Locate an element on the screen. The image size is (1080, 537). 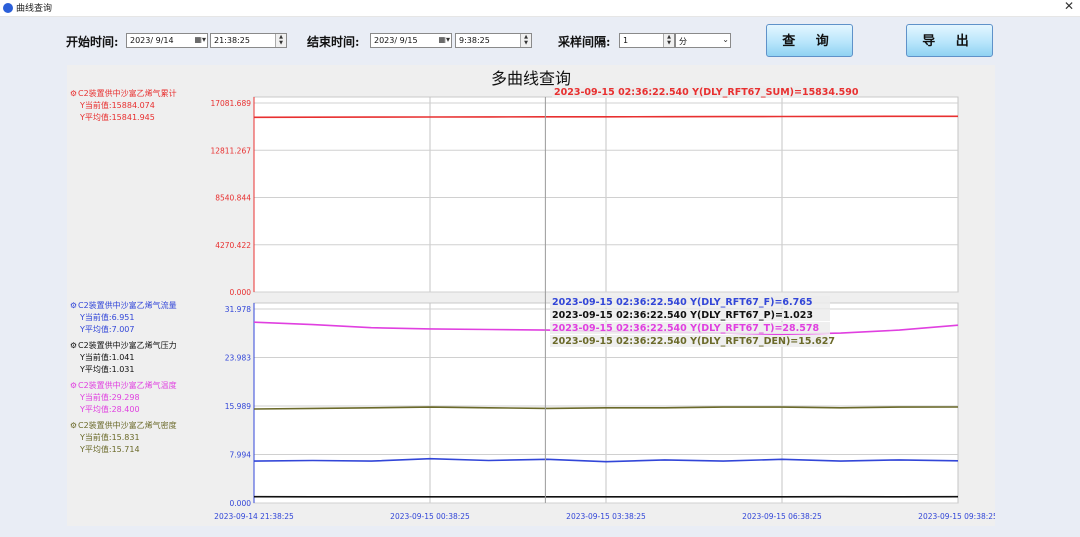
start-time-field: 21:38:25 ▲ ▼ is located at coordinates (248, 40).